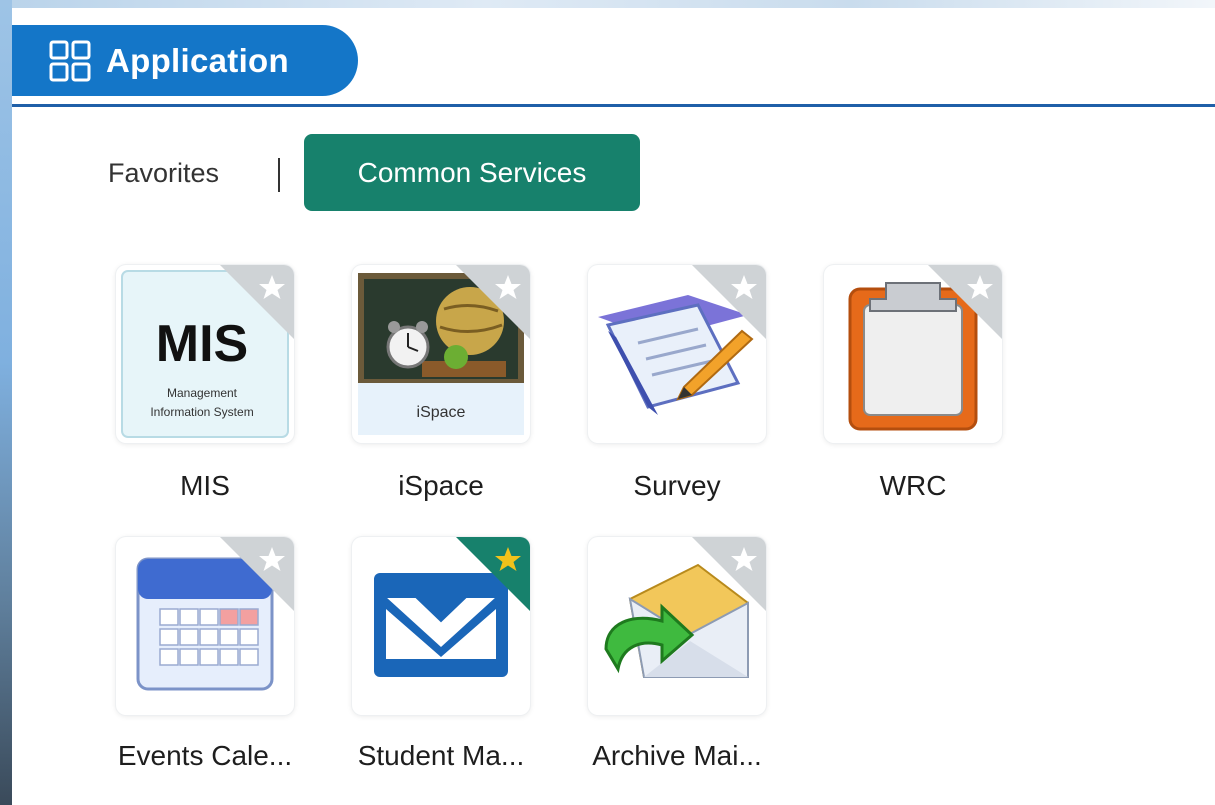  What do you see at coordinates (607, 4) in the screenshot?
I see `window-top-strip` at bounding box center [607, 4].